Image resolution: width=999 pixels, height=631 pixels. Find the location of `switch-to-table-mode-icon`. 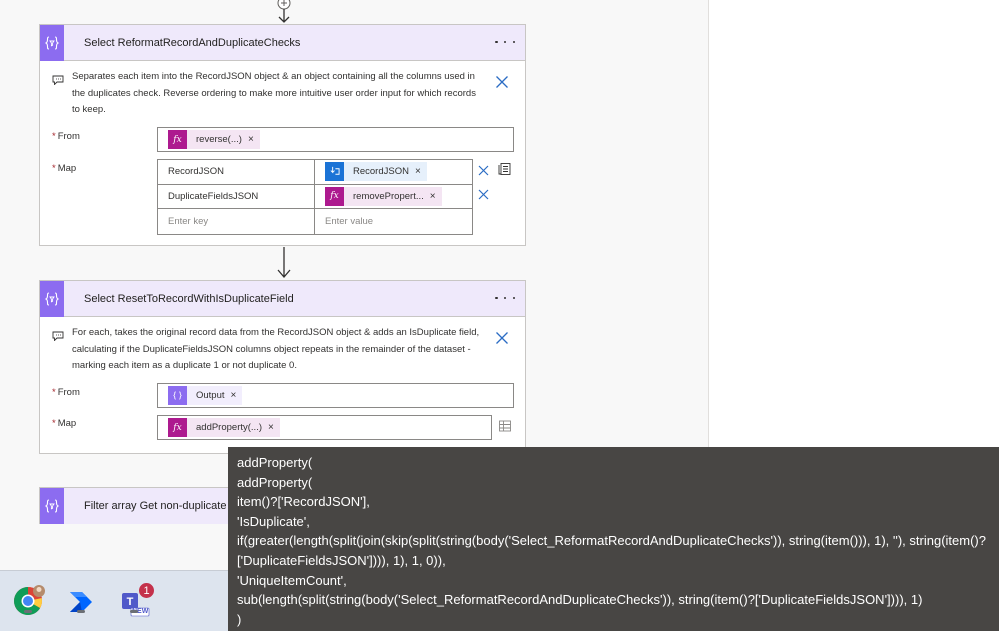

switch-to-table-mode-icon is located at coordinates (505, 426).